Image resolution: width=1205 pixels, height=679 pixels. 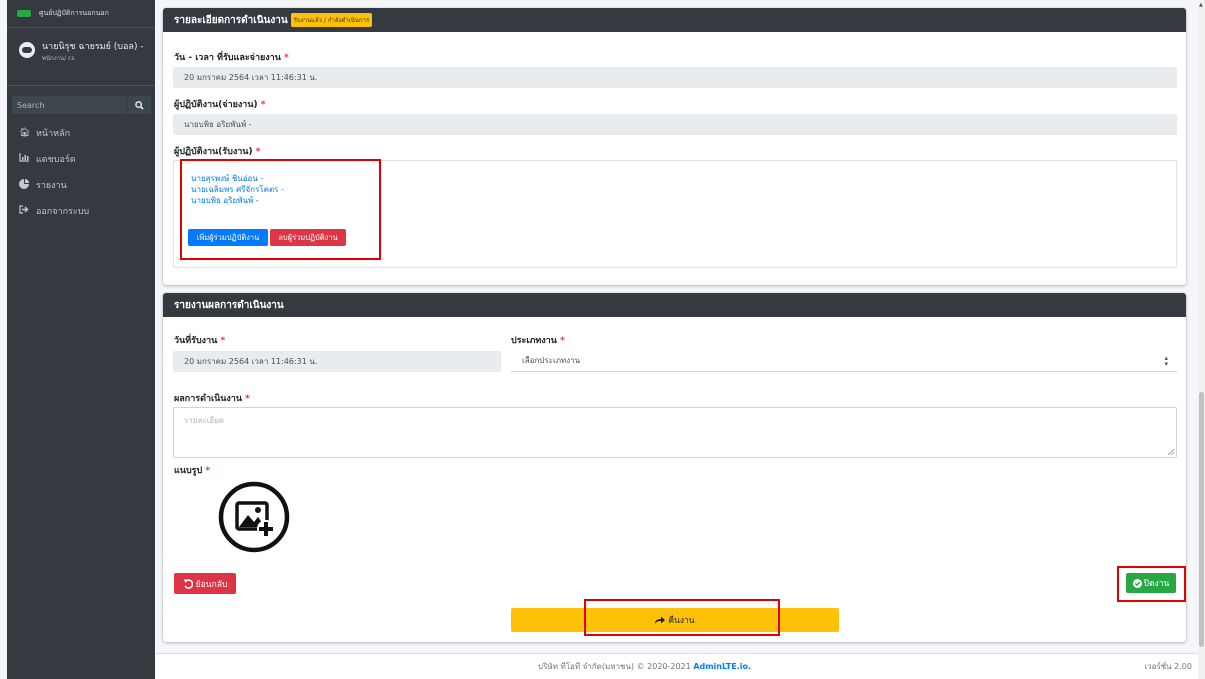 What do you see at coordinates (24, 159) in the screenshot?
I see `chart-icon` at bounding box center [24, 159].